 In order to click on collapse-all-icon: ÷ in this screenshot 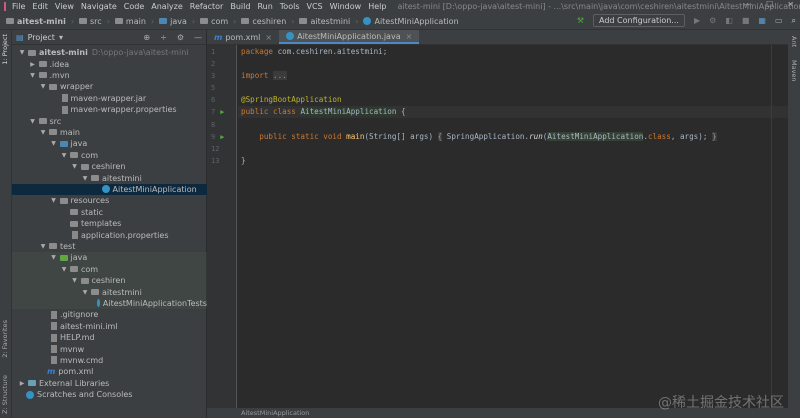, I will do `click(163, 37)`.